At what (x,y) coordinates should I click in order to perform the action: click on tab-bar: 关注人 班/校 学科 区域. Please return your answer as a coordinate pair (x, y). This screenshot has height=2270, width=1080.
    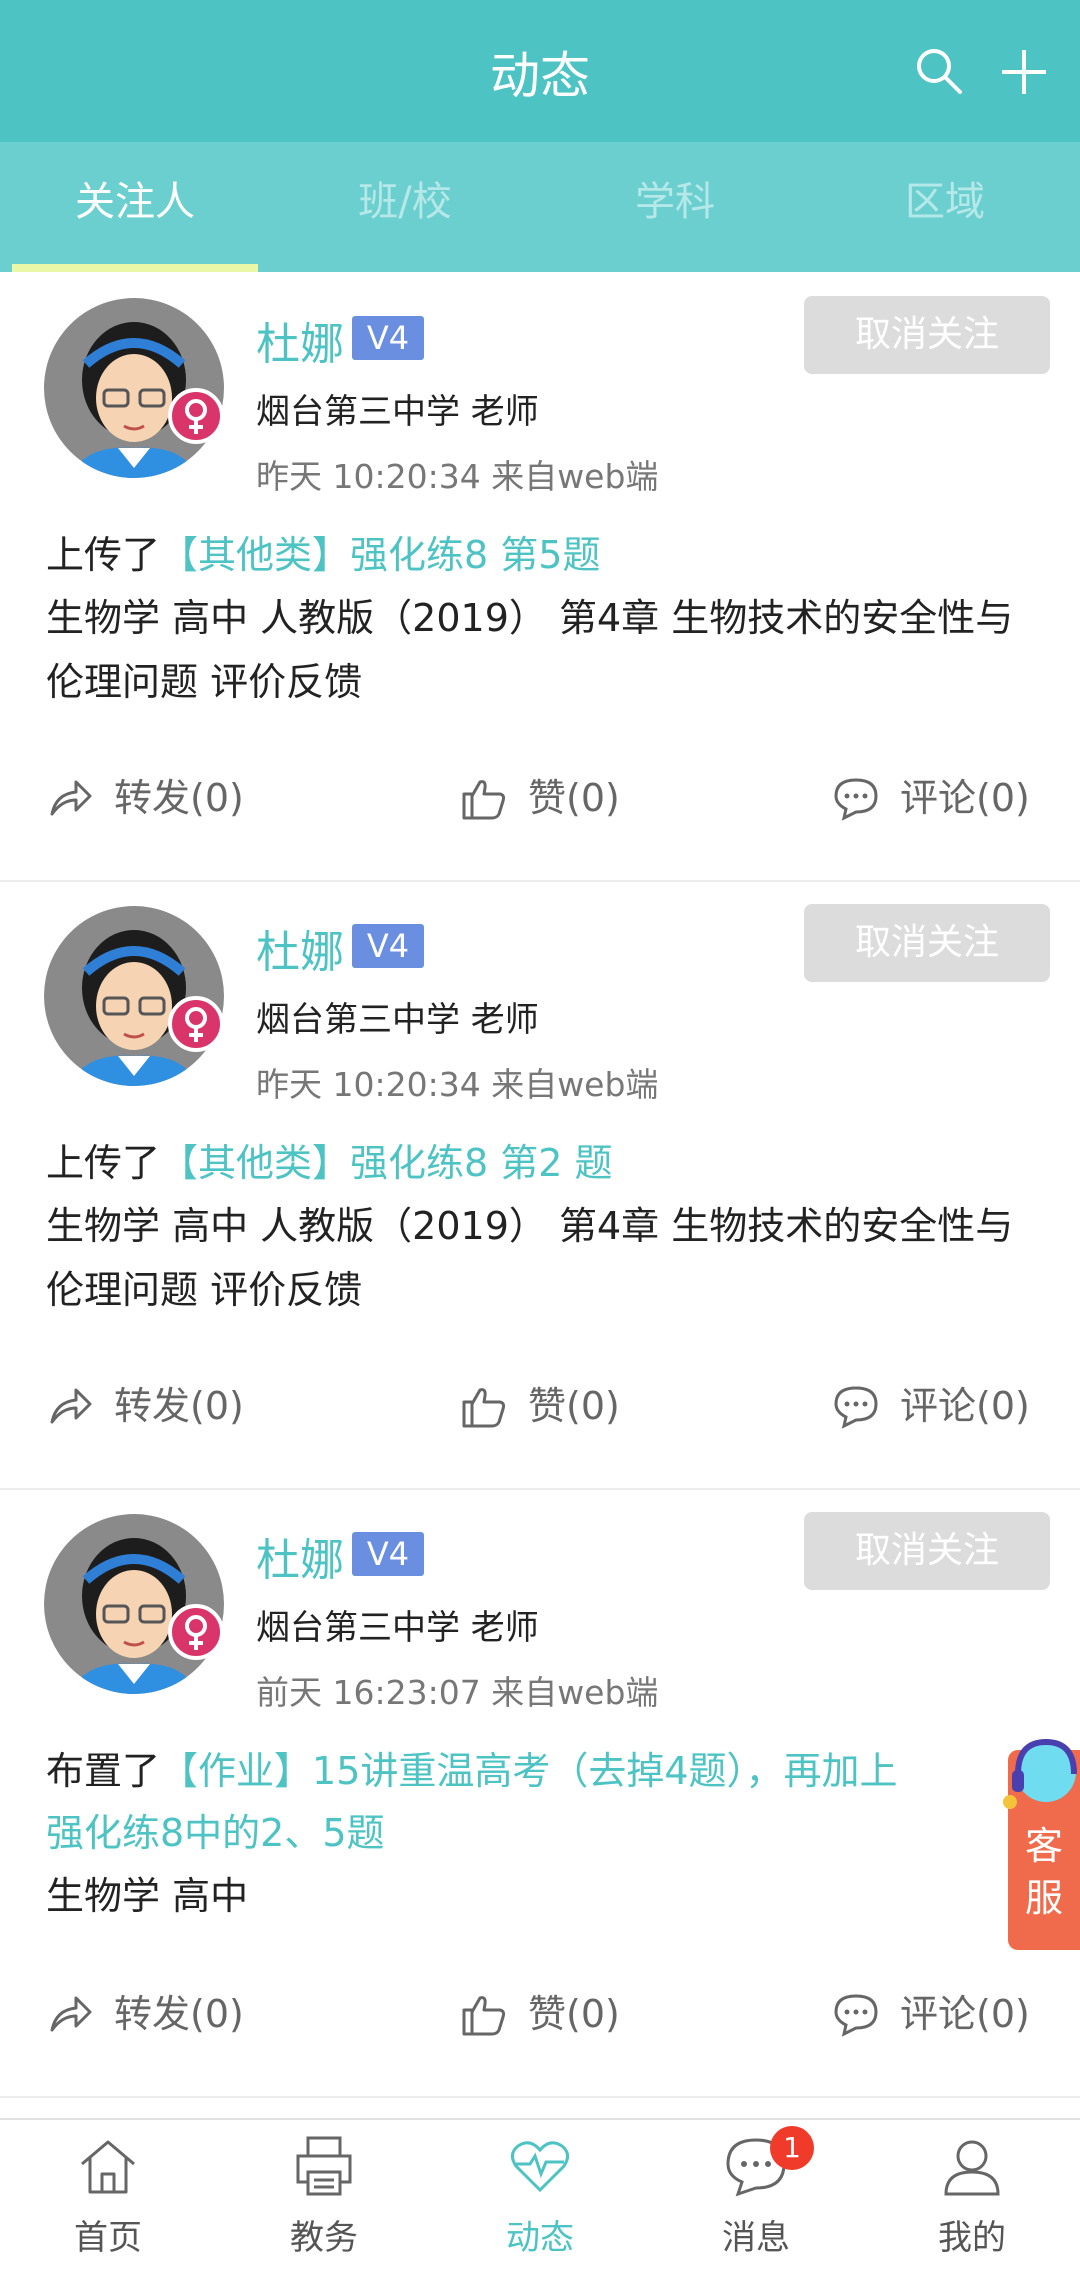
    Looking at the image, I should click on (540, 207).